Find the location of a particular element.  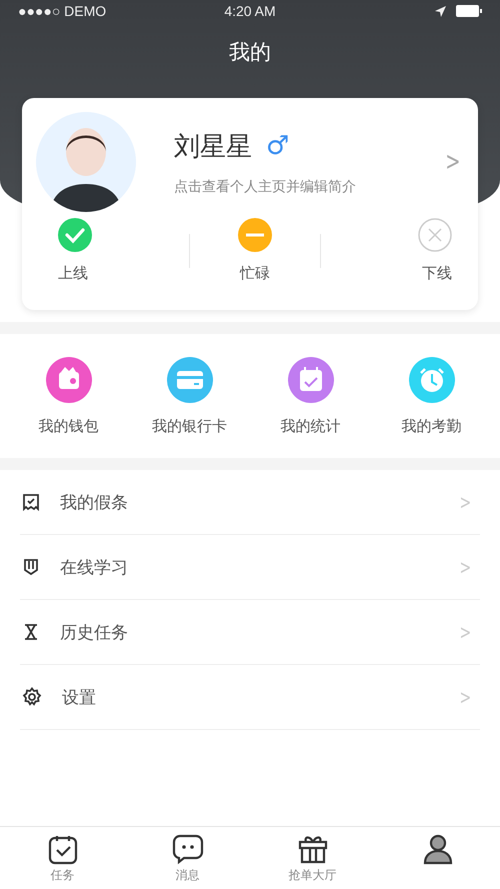

tab-bar-item: 消息 is located at coordinates (187, 858).